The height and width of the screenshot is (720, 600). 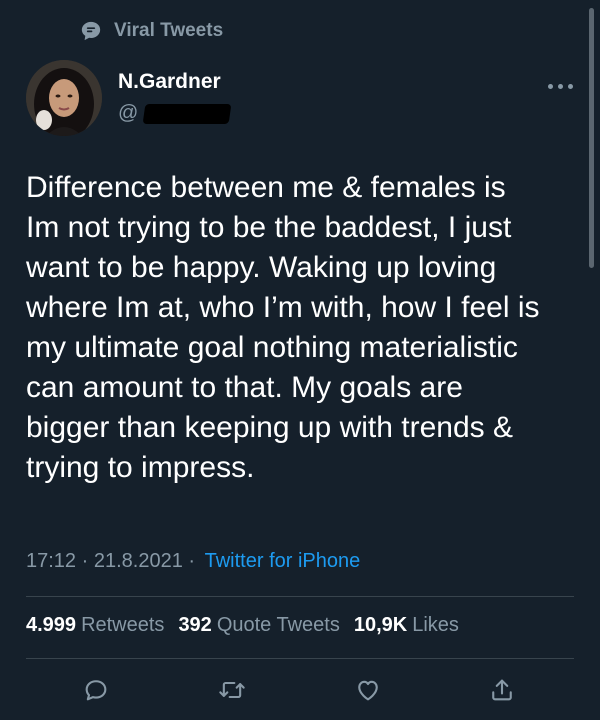 What do you see at coordinates (278, 625) in the screenshot?
I see `quote-tweets-label: Quote Tweets` at bounding box center [278, 625].